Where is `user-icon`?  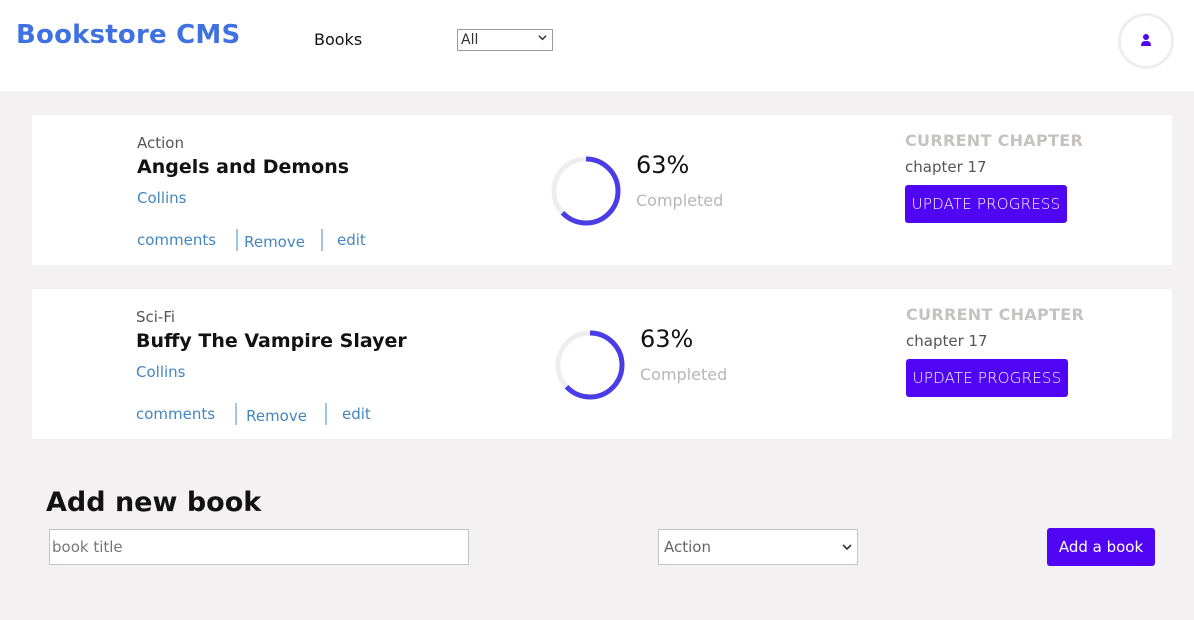
user-icon is located at coordinates (1146, 40).